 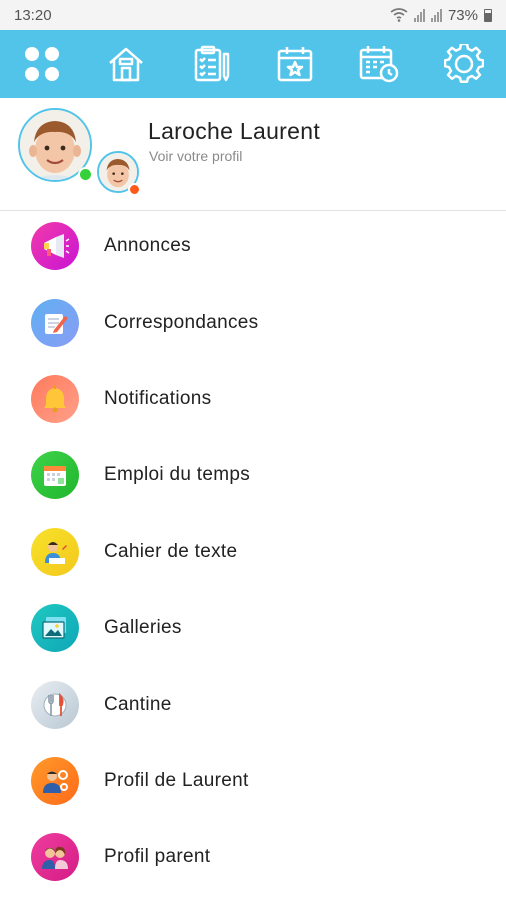 What do you see at coordinates (176, 780) in the screenshot?
I see `menu-item-label: Profil de Laurent` at bounding box center [176, 780].